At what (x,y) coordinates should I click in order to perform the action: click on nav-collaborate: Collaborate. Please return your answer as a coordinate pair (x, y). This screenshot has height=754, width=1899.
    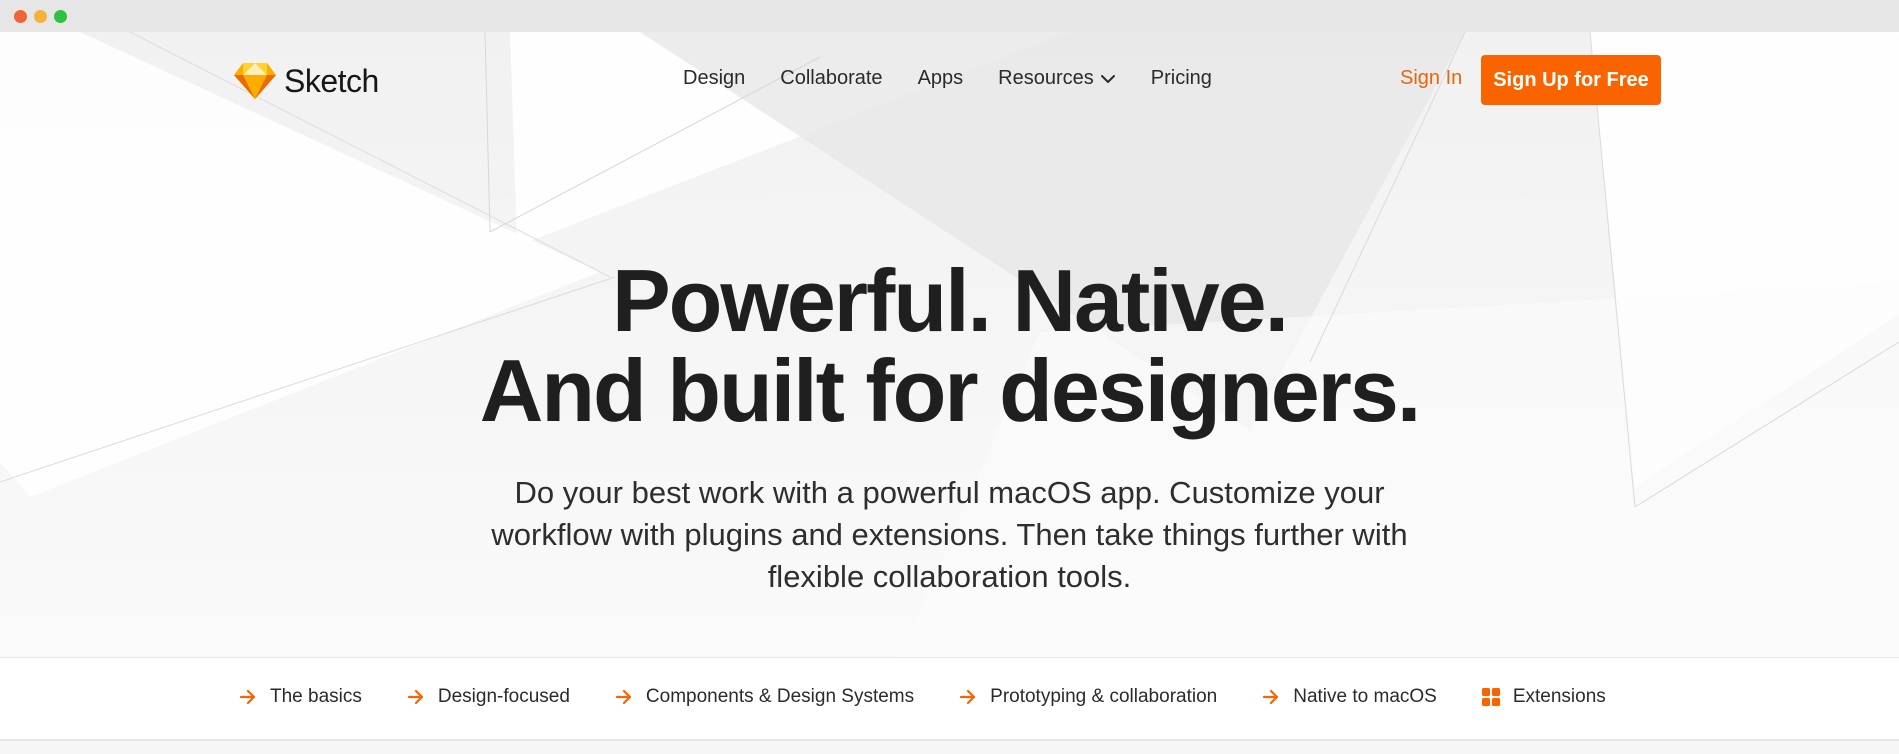
    Looking at the image, I should click on (831, 78).